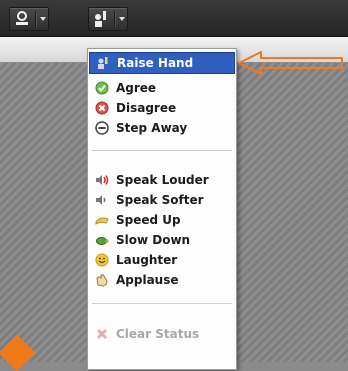  I want to click on attendee-status-button, so click(29, 19).